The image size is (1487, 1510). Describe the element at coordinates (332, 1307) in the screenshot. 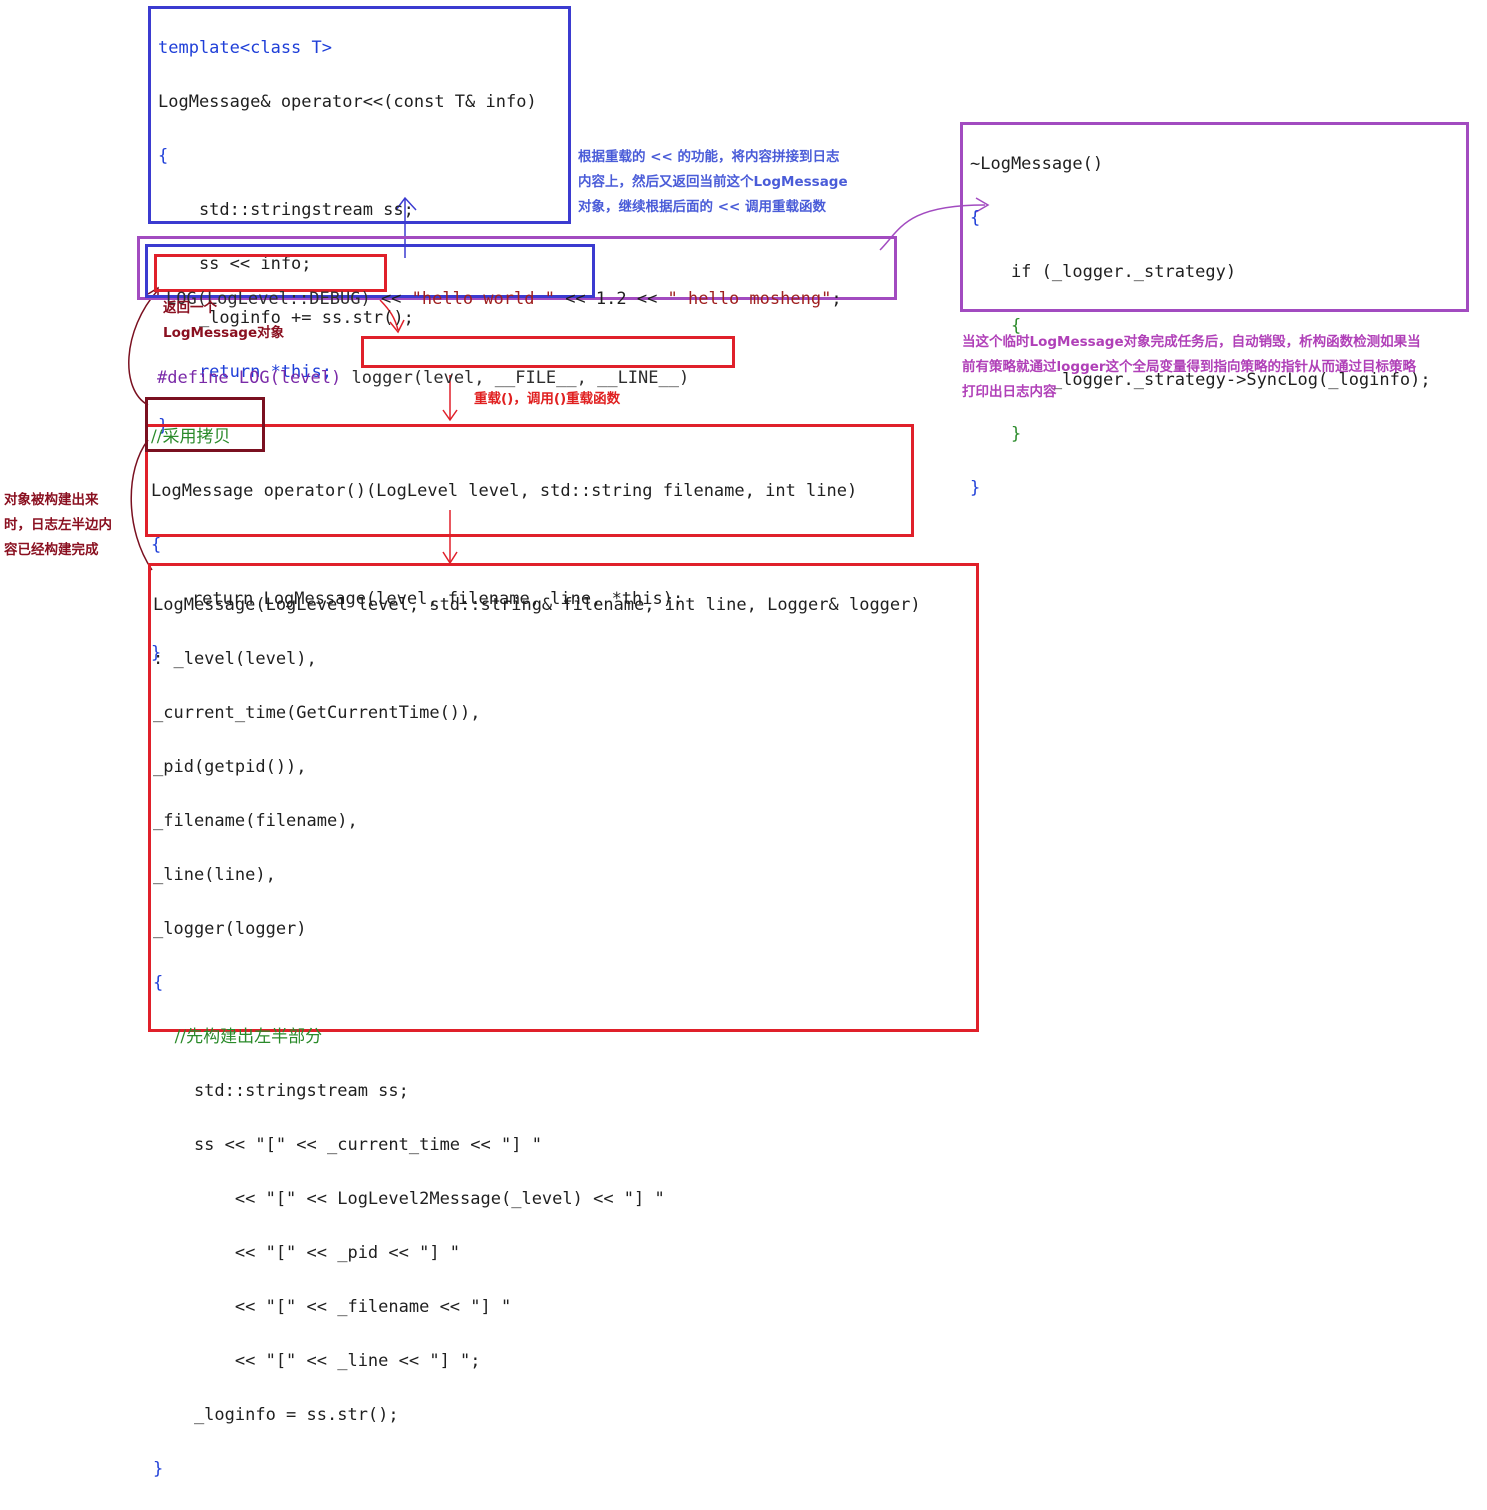

I see `code-line: << "[" << _filename << "] "` at that location.